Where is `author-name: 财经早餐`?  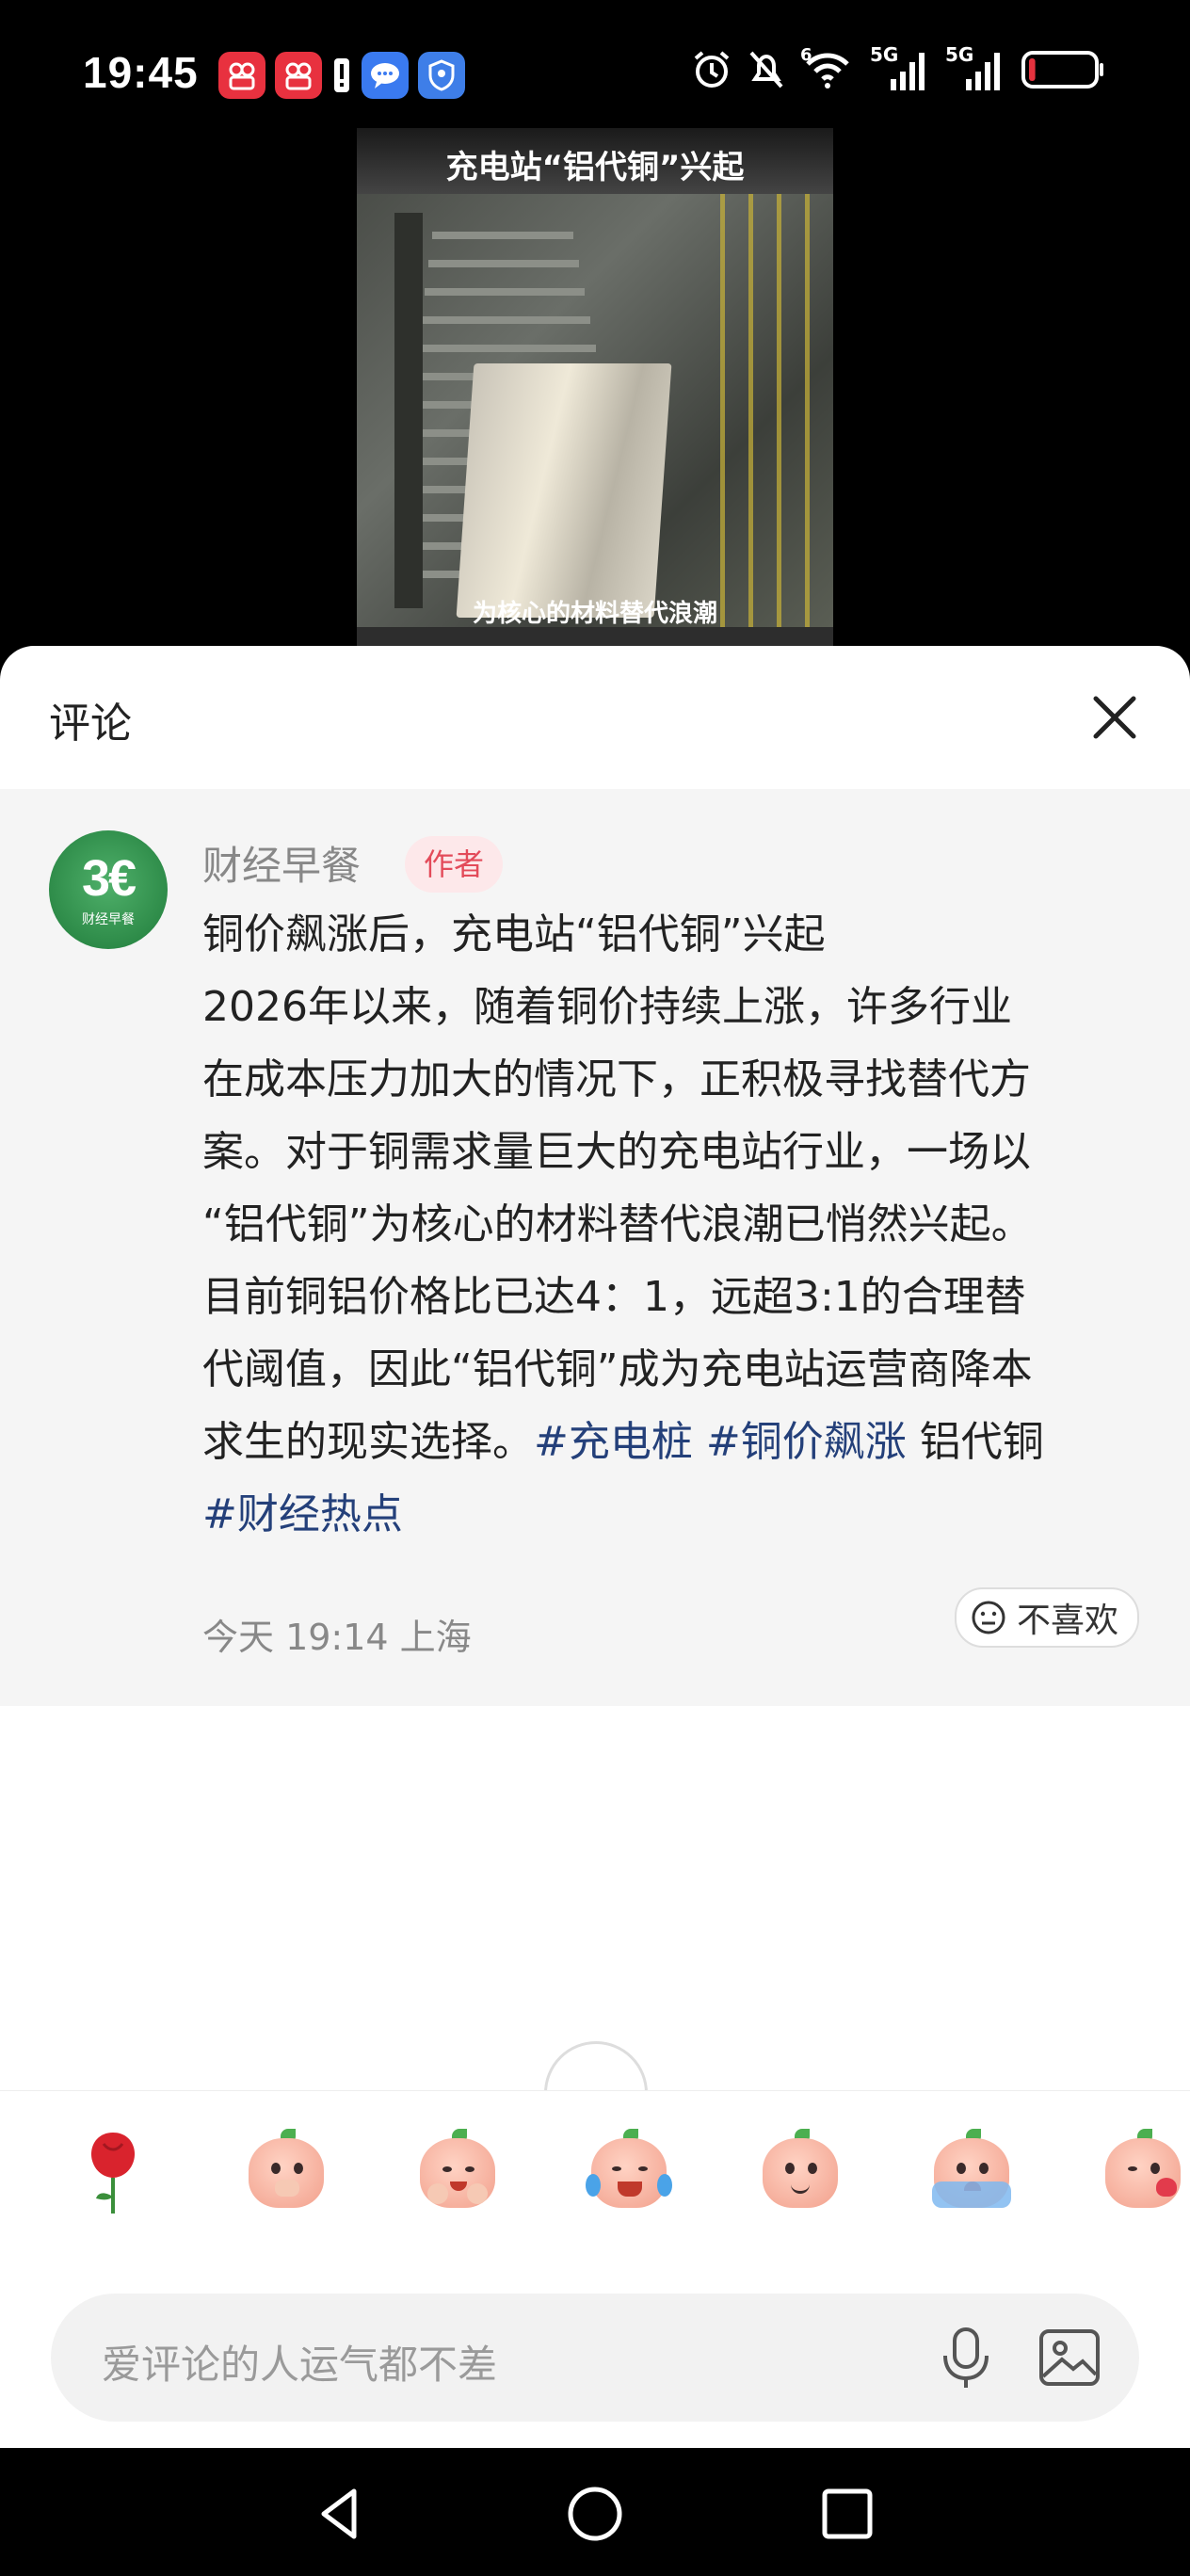 author-name: 财经早餐 is located at coordinates (281, 863).